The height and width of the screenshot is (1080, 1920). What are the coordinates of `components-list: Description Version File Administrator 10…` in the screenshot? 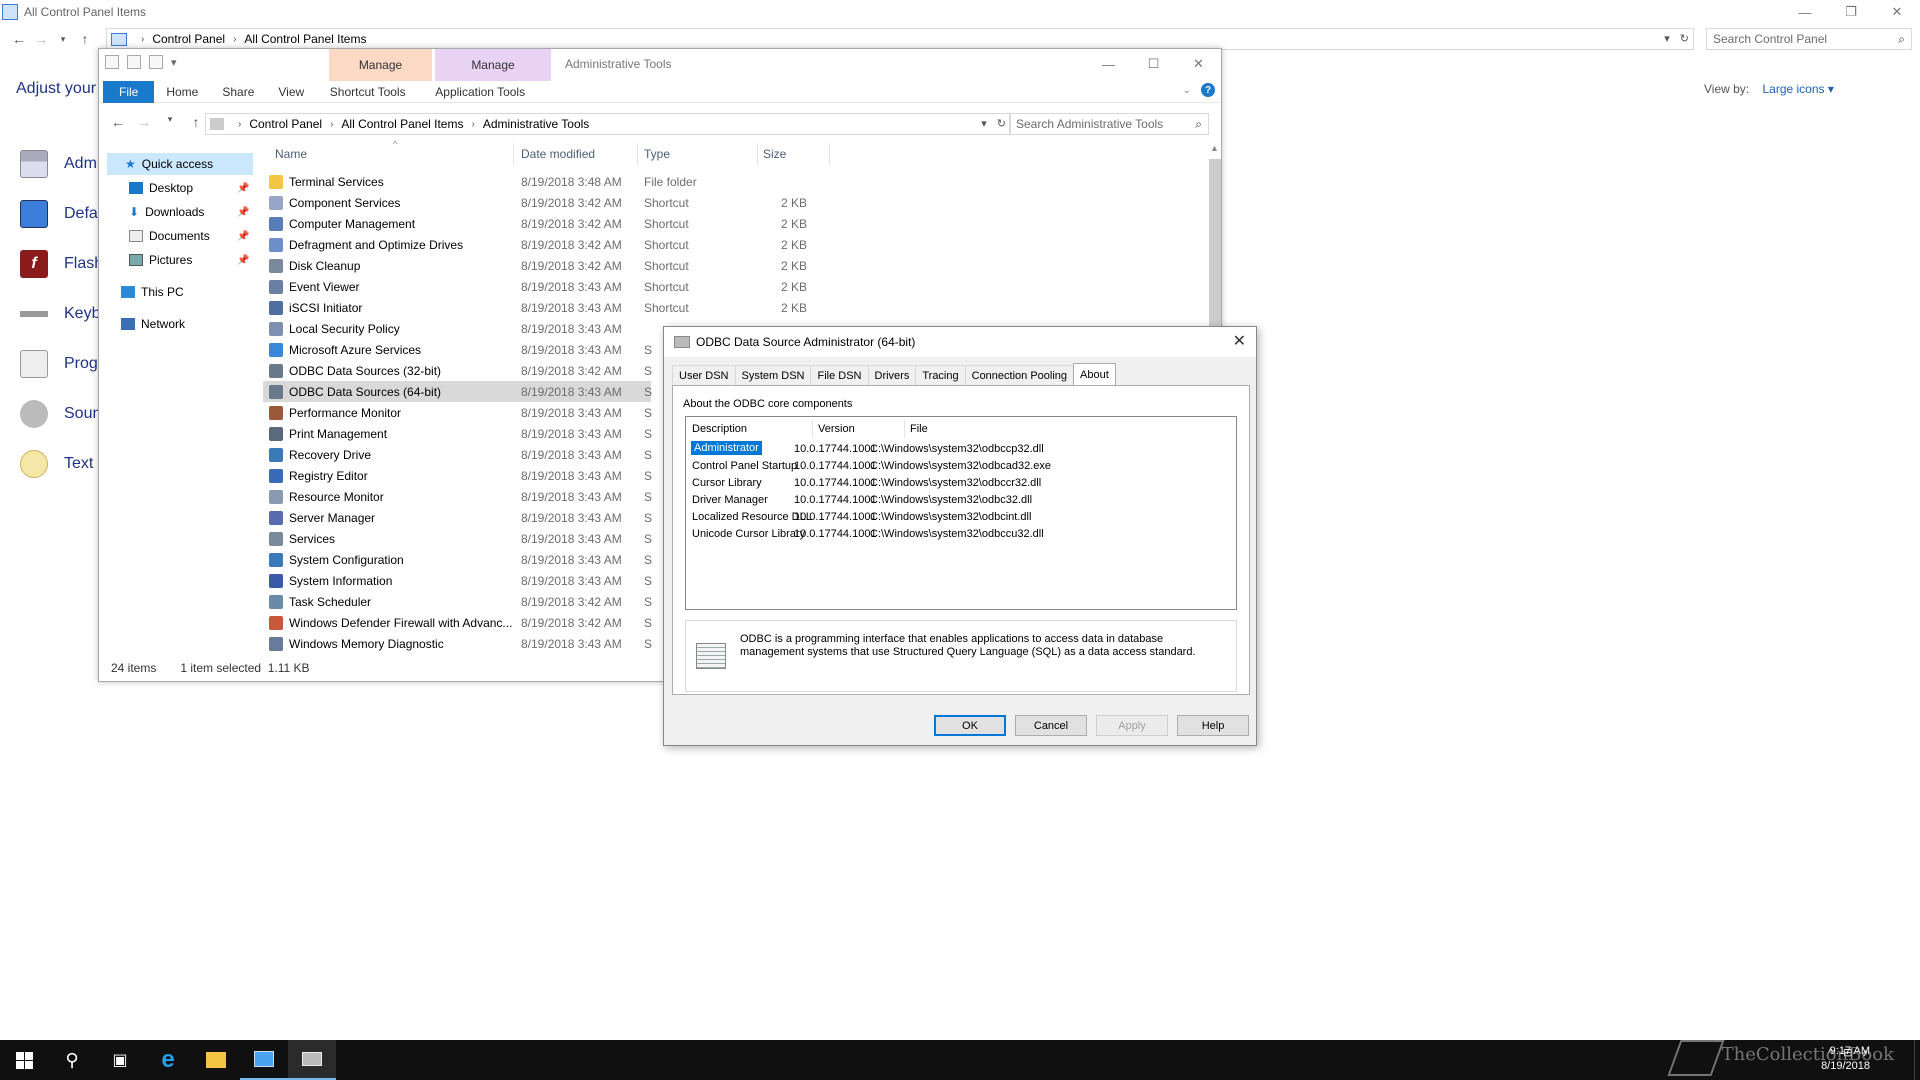 It's located at (961, 513).